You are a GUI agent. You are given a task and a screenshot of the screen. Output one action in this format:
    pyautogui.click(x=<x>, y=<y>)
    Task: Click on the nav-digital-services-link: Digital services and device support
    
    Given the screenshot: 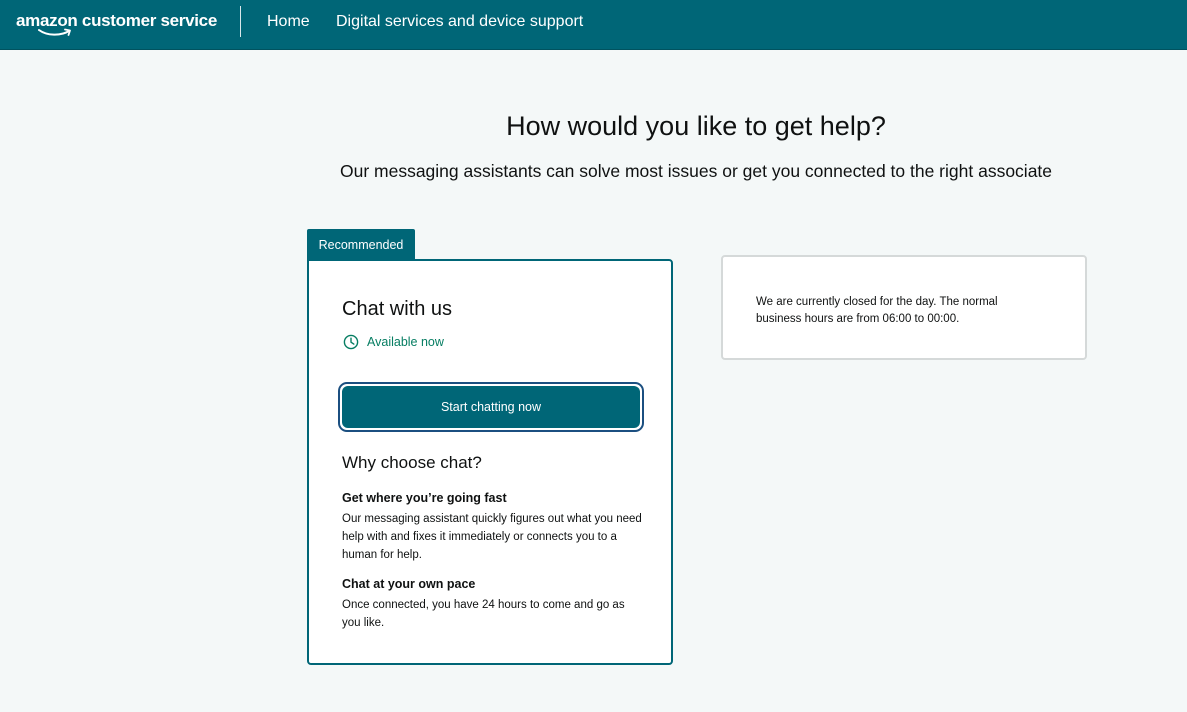 What is the action you would take?
    pyautogui.click(x=459, y=22)
    